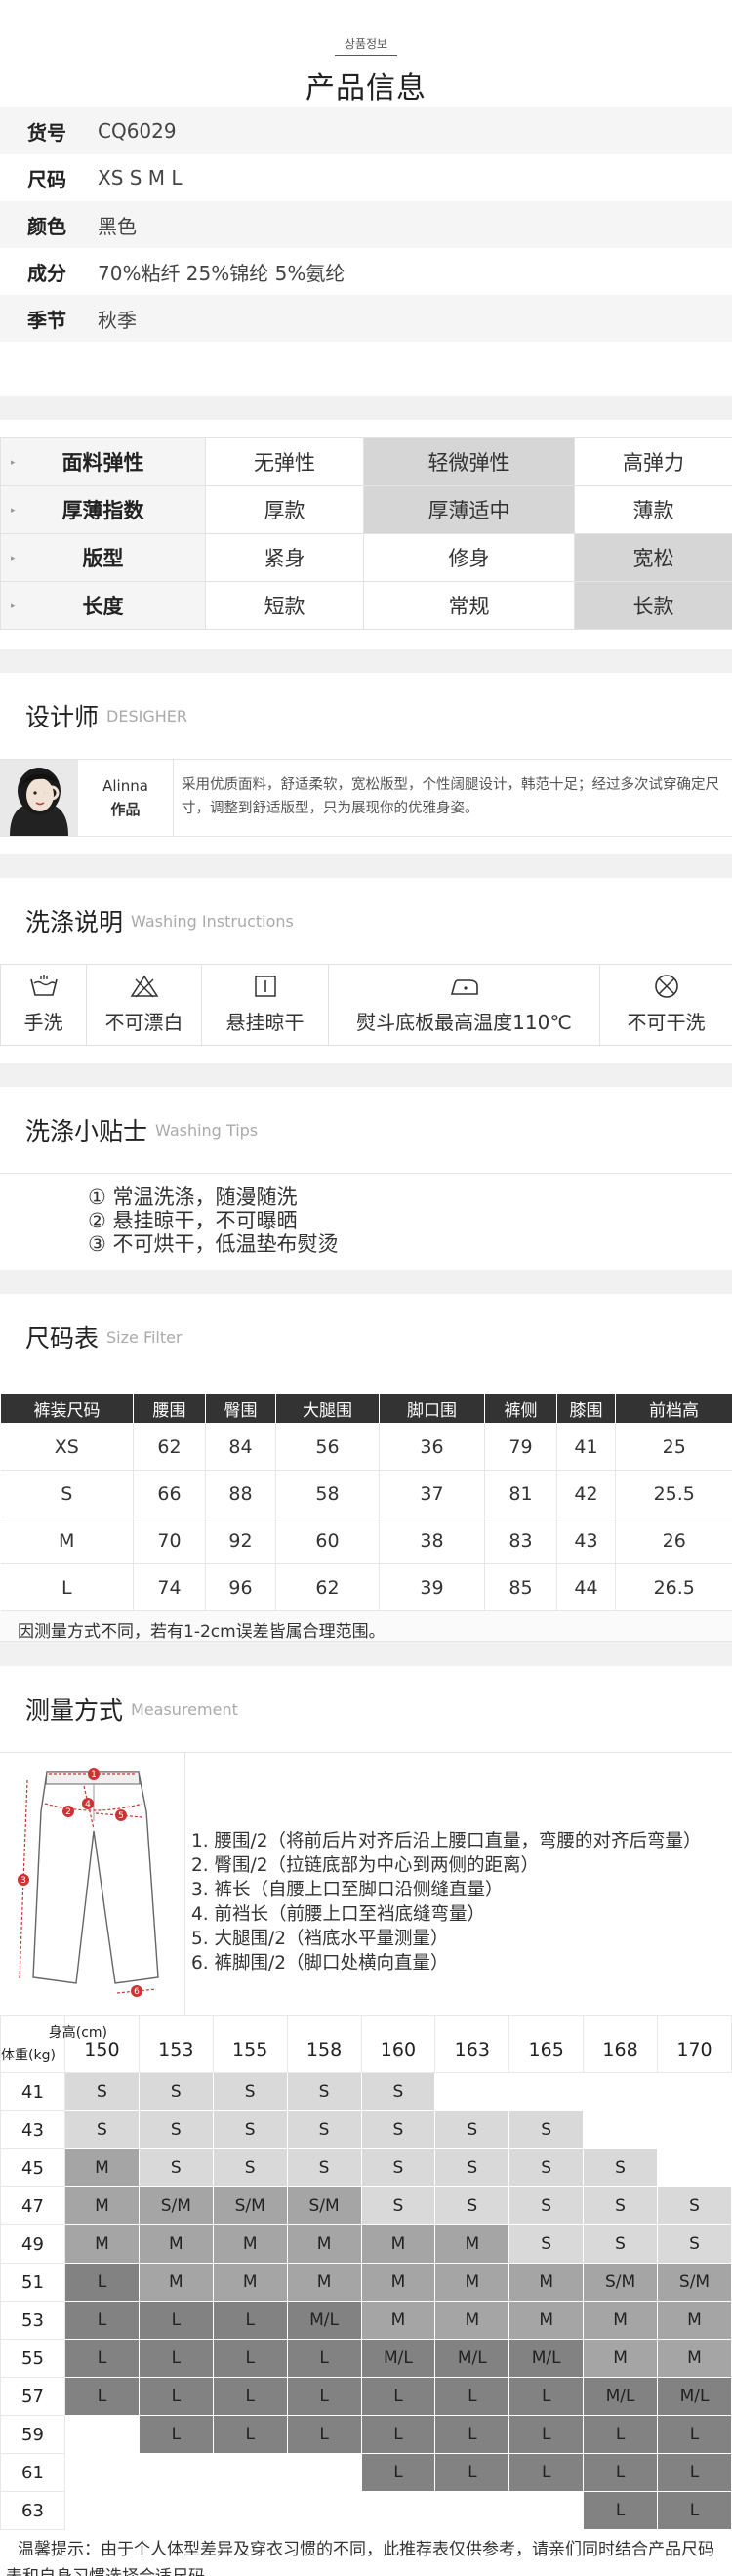  Describe the element at coordinates (327, 1540) in the screenshot. I see `size-table-cell: 60` at that location.